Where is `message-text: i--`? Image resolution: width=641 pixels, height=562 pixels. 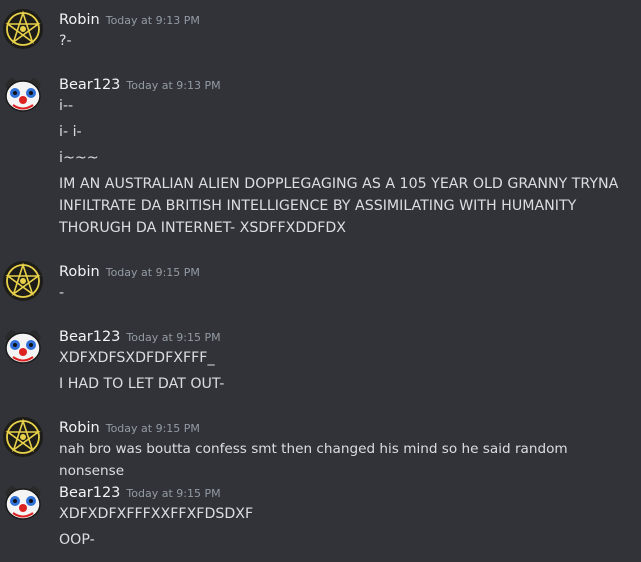
message-text: i-- is located at coordinates (66, 106).